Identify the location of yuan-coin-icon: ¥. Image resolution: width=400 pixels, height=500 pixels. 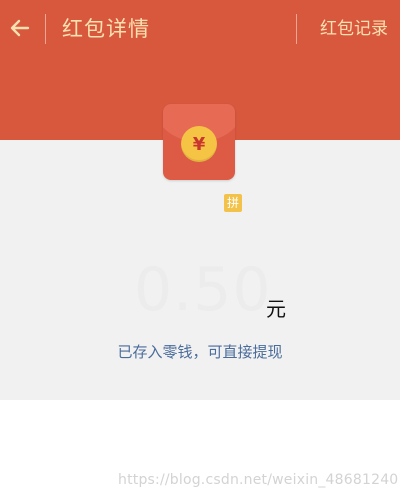
(199, 144).